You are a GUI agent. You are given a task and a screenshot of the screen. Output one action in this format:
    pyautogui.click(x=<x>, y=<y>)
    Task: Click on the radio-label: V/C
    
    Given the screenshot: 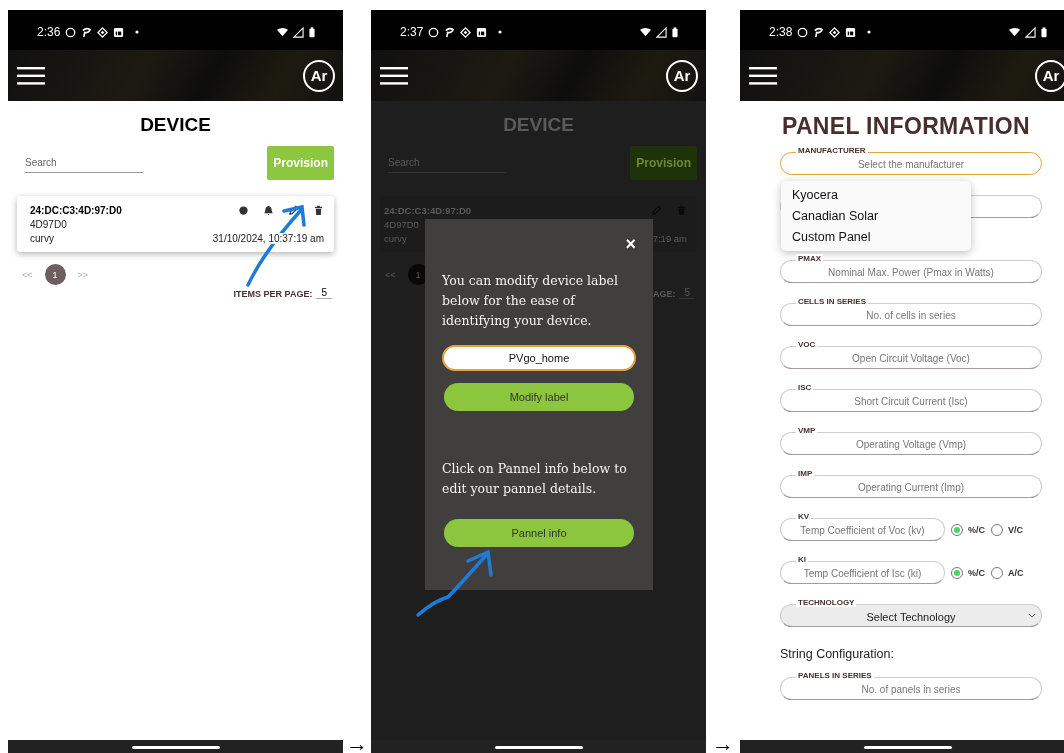 What is the action you would take?
    pyautogui.click(x=1016, y=529)
    